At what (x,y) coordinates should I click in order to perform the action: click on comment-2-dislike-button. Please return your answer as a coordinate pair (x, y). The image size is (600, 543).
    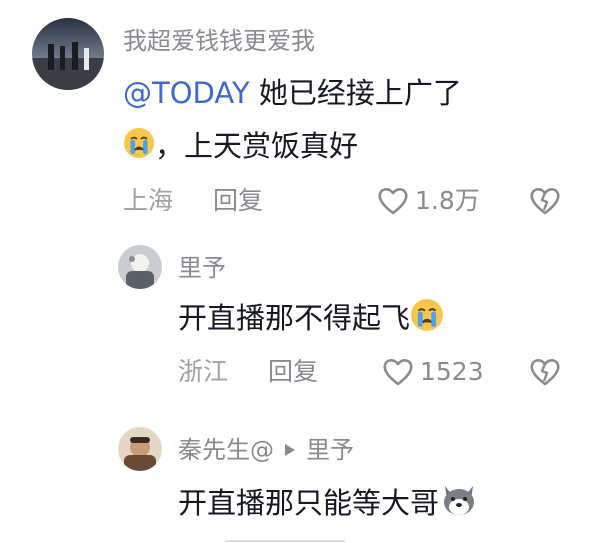
    Looking at the image, I should click on (545, 372).